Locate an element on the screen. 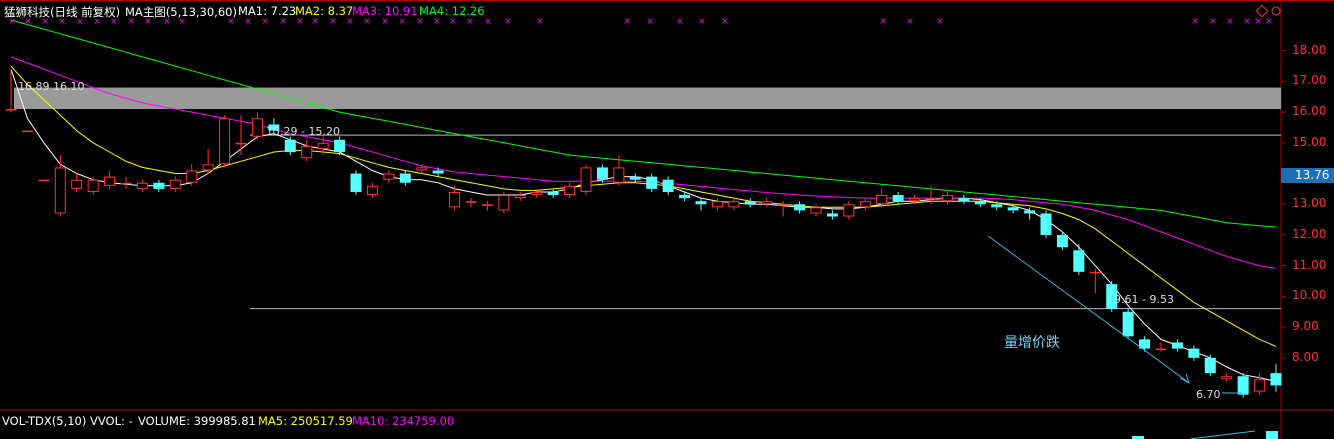  low-price-label: 6.70 is located at coordinates (1208, 394).